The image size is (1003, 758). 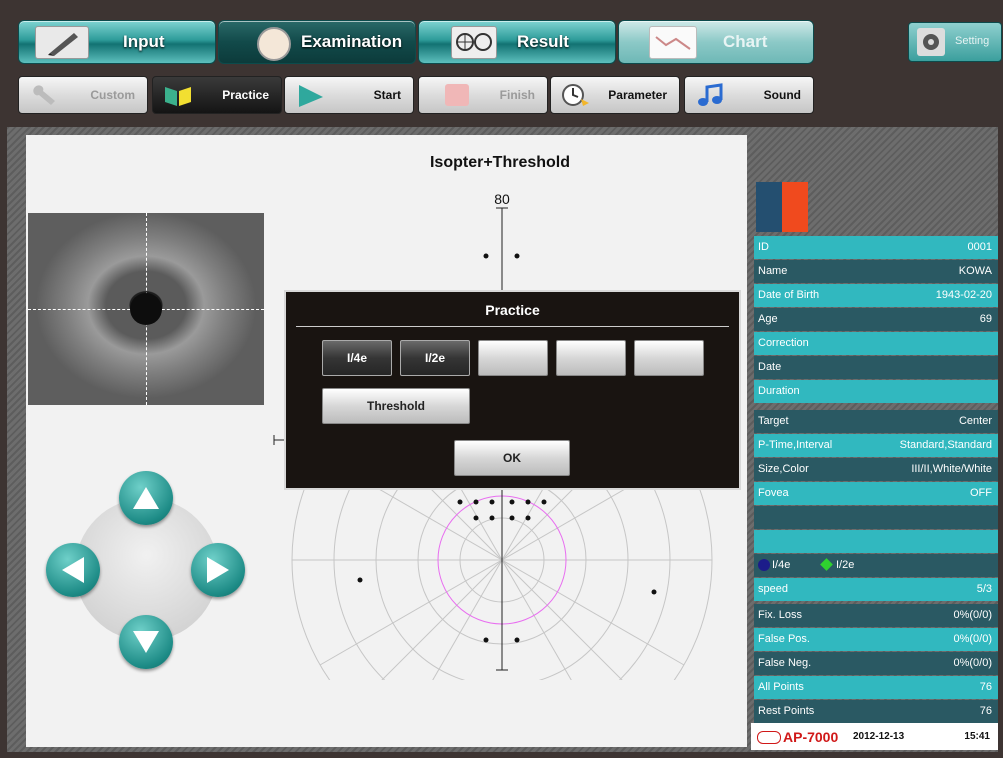 I want to click on legend-i2e: I/2e, so click(x=845, y=565).